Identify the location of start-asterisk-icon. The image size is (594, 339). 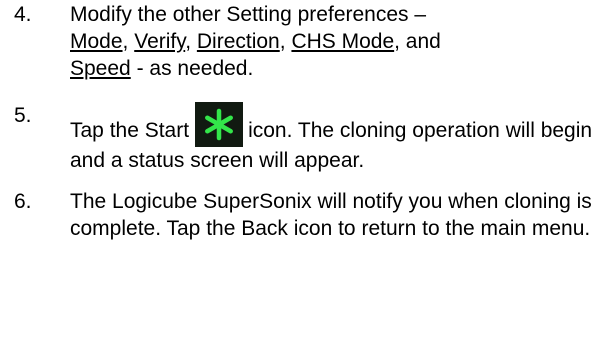
(219, 124).